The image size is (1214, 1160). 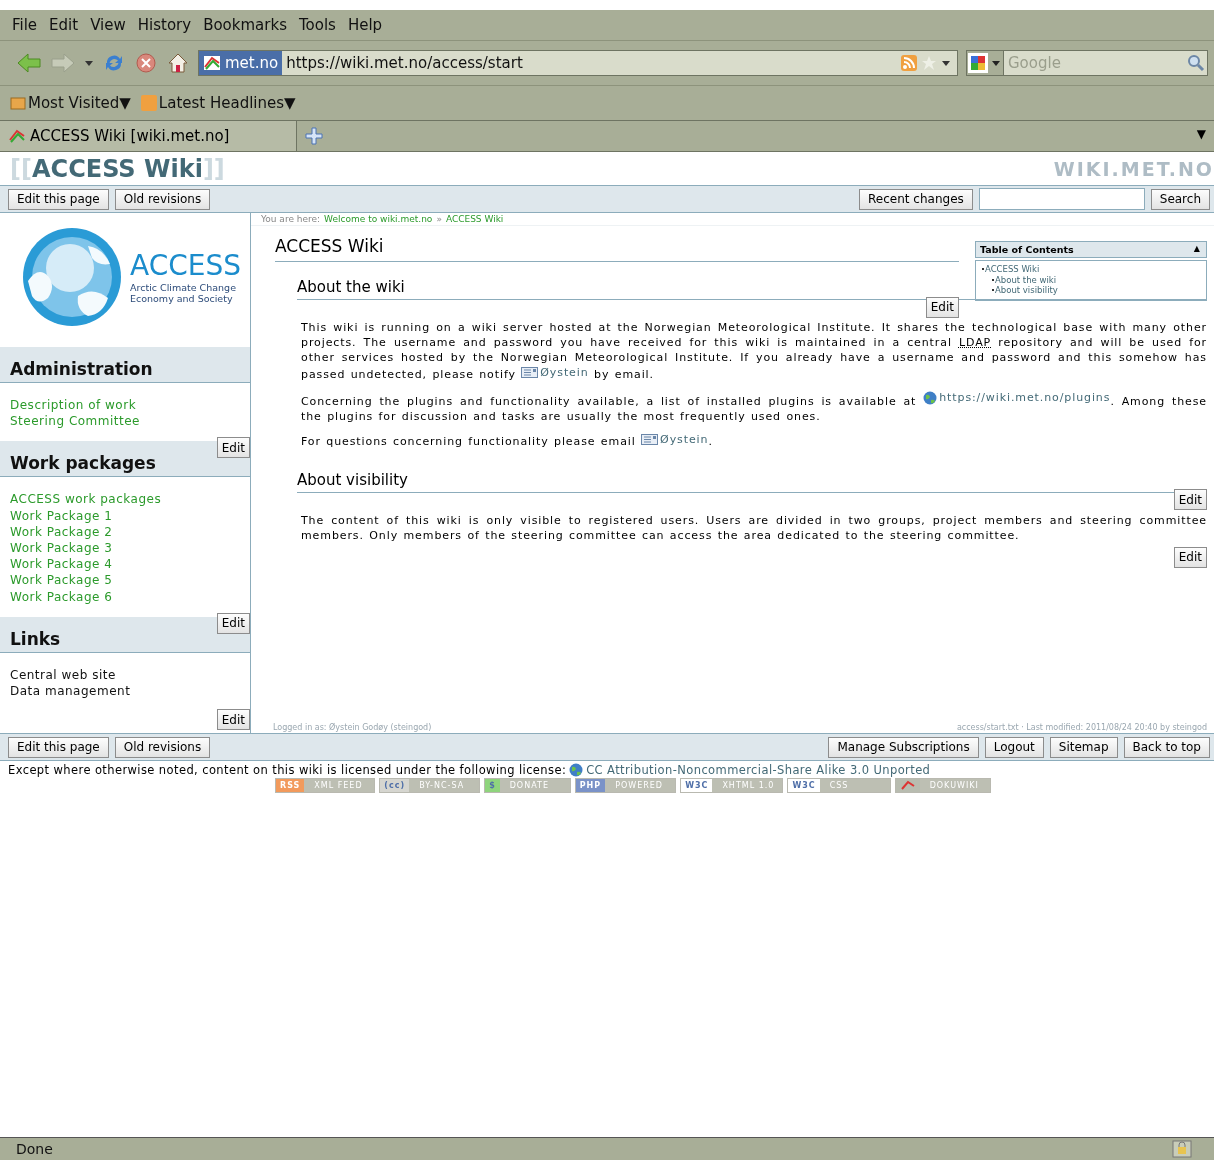 I want to click on sidebar-link: Steering Committee, so click(x=125, y=421).